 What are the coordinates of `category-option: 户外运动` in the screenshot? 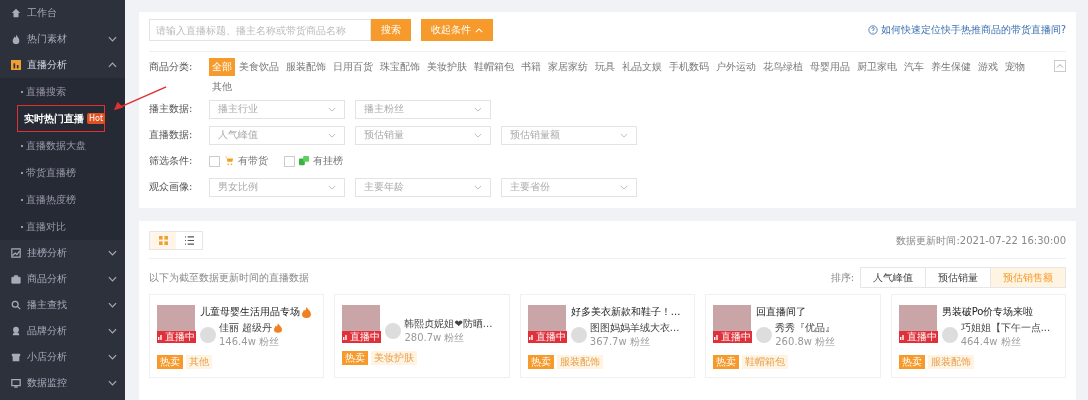 It's located at (736, 67).